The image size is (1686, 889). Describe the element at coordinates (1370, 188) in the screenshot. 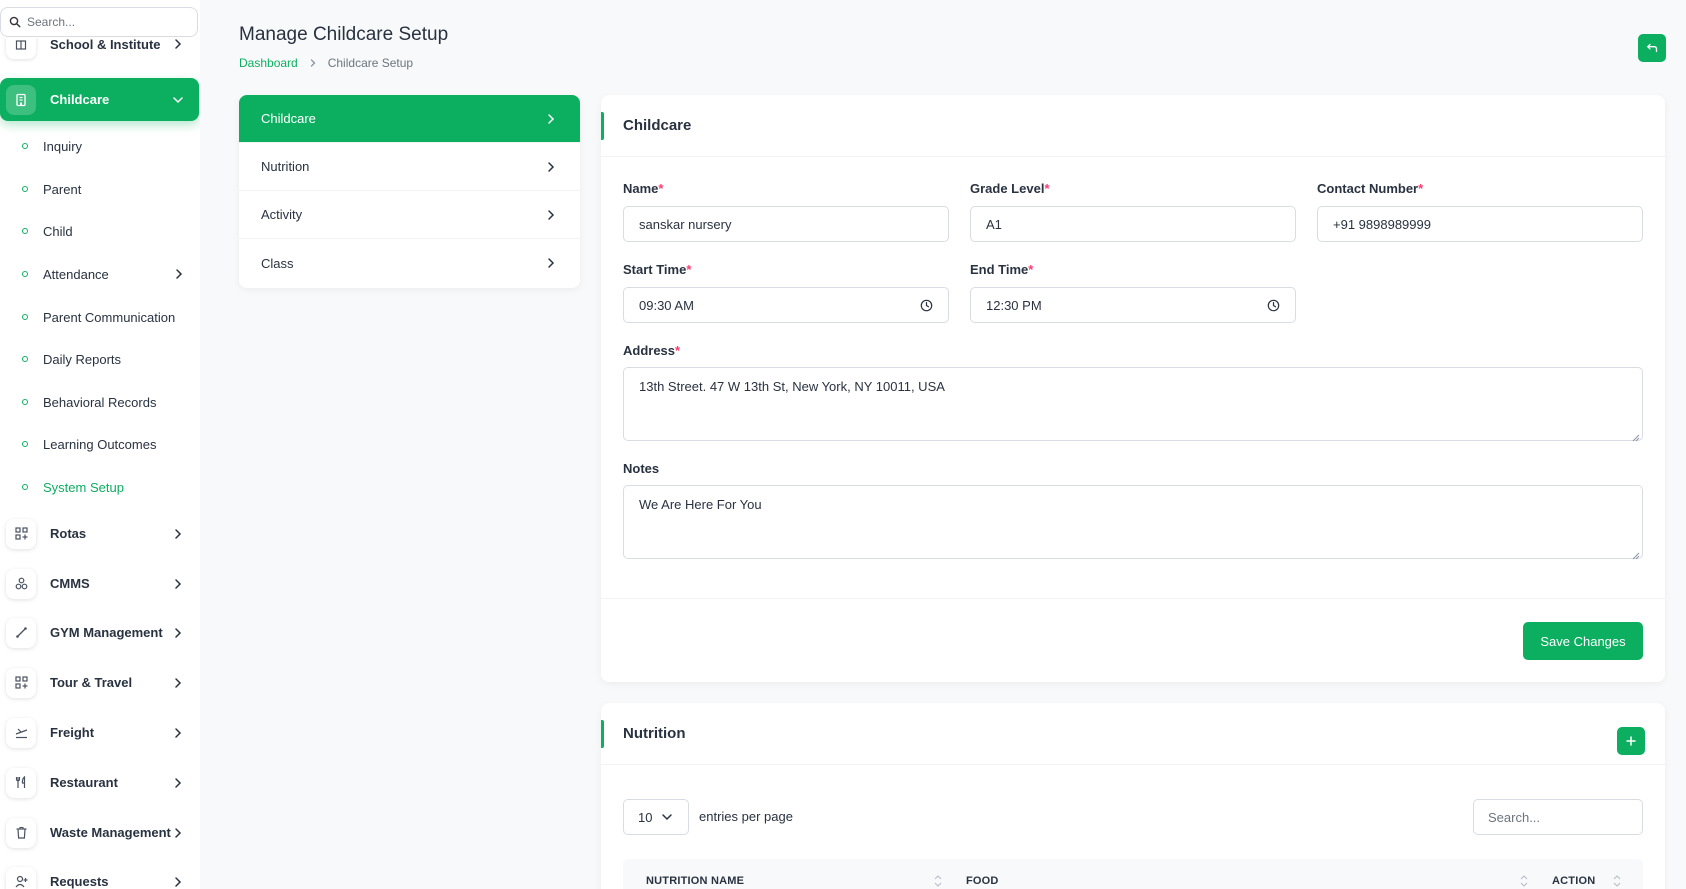

I see `contact-number-label: Contact Number*` at that location.